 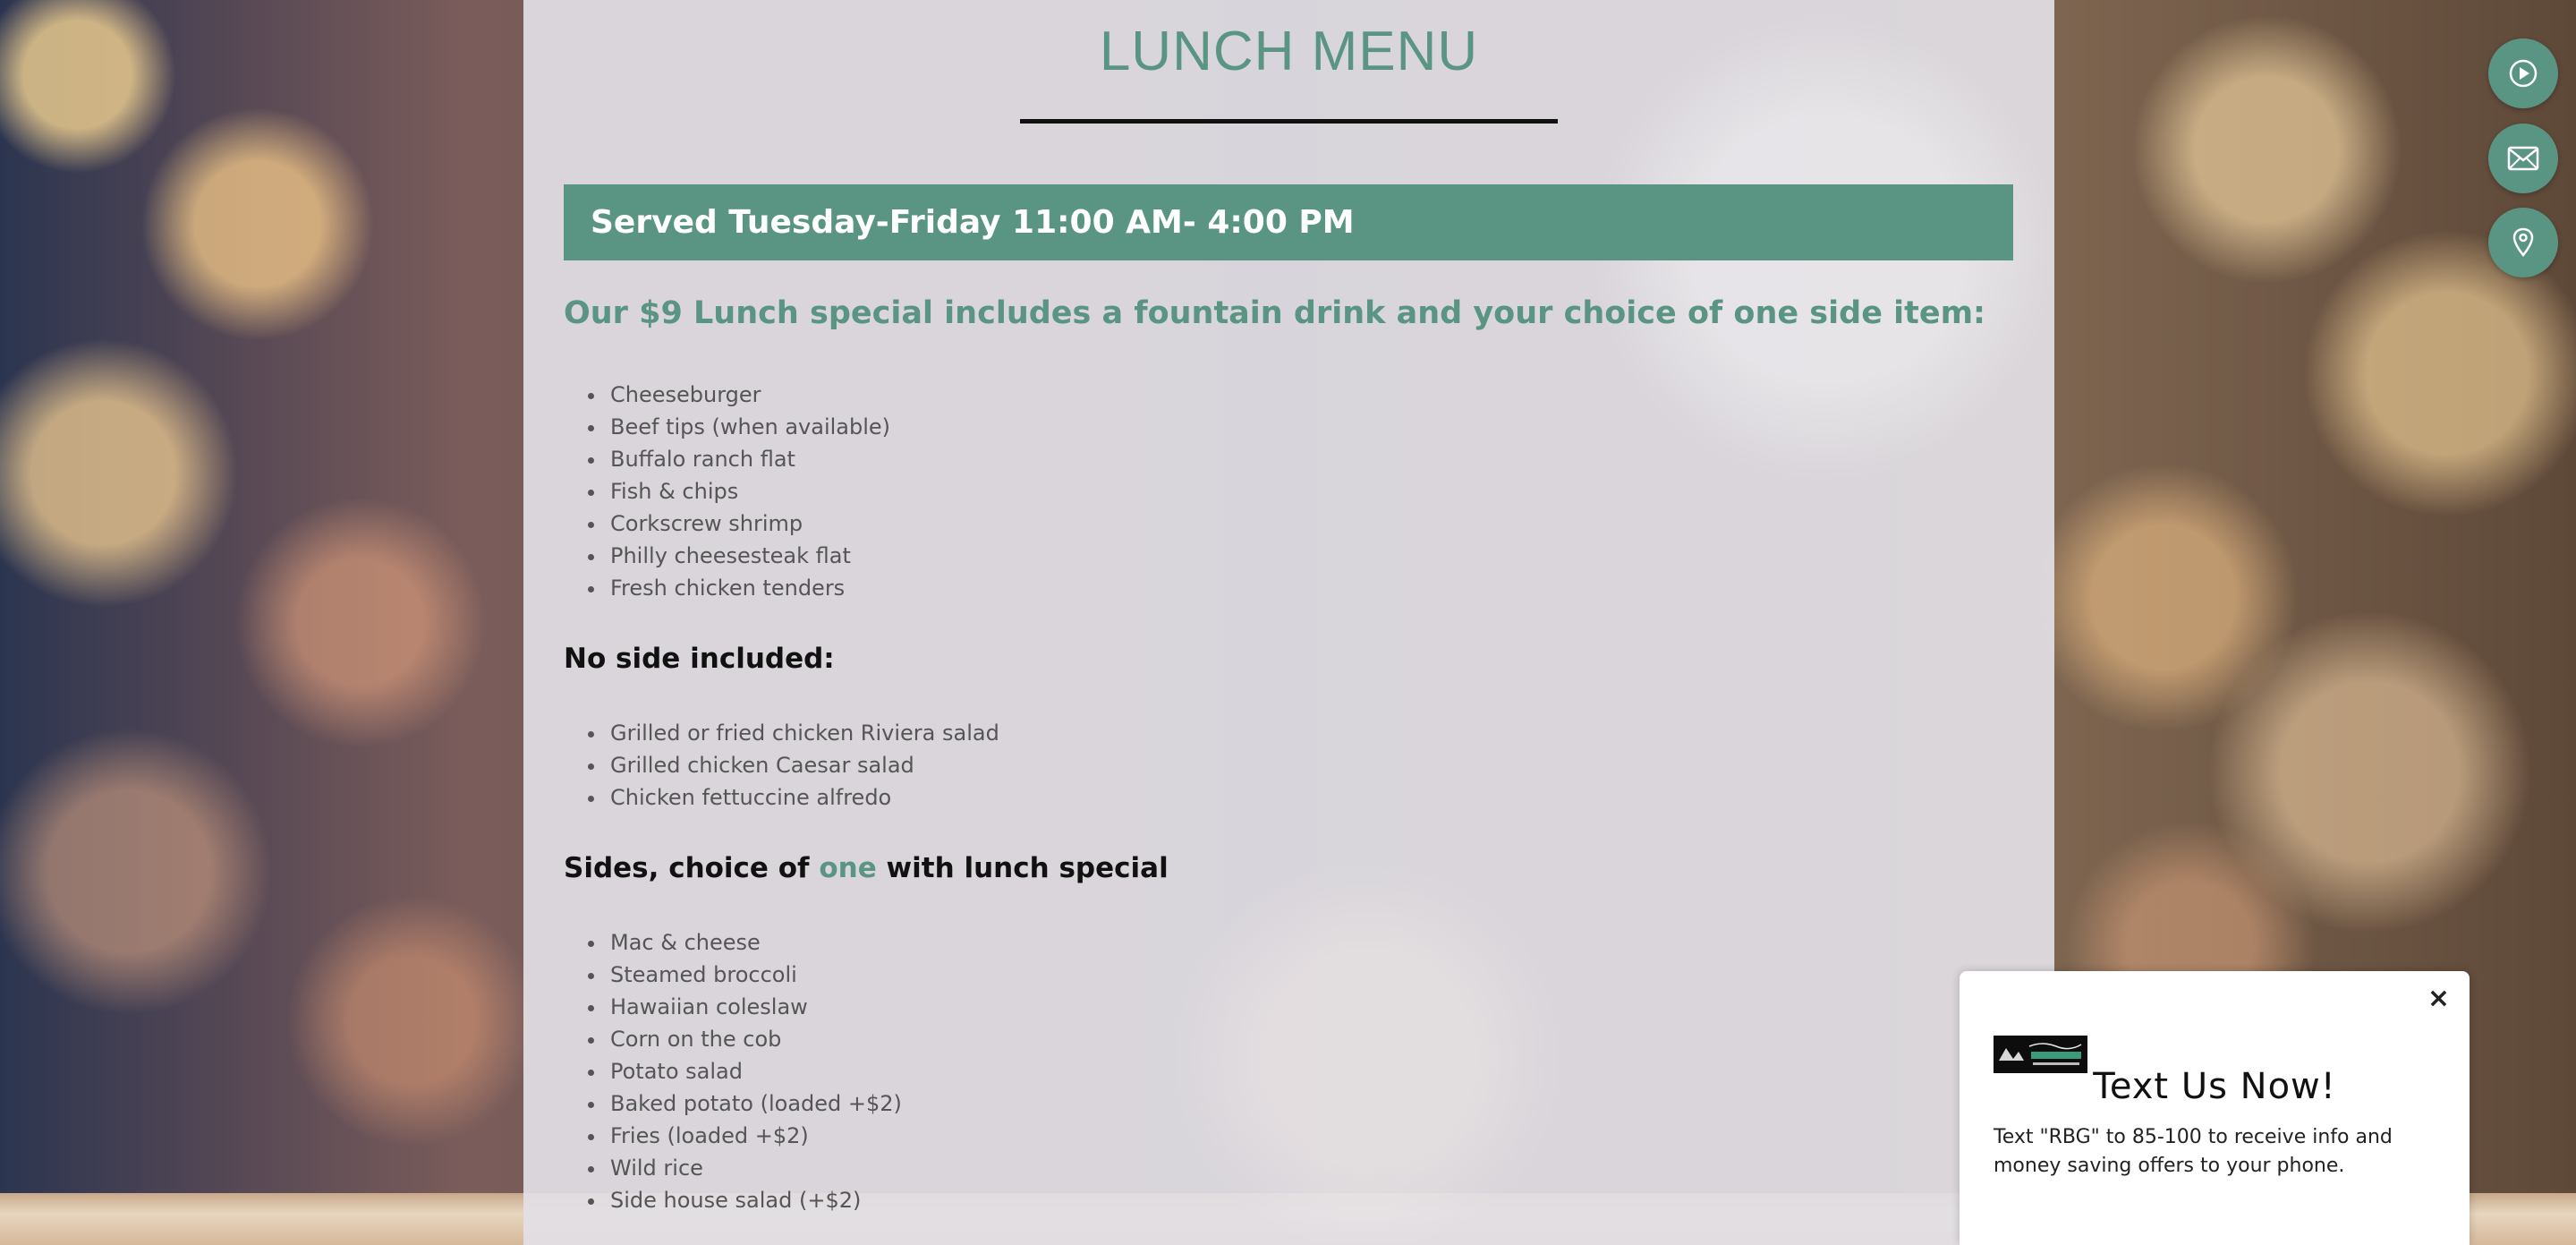 I want to click on list-item: Steamed broccoli, so click(x=754, y=975).